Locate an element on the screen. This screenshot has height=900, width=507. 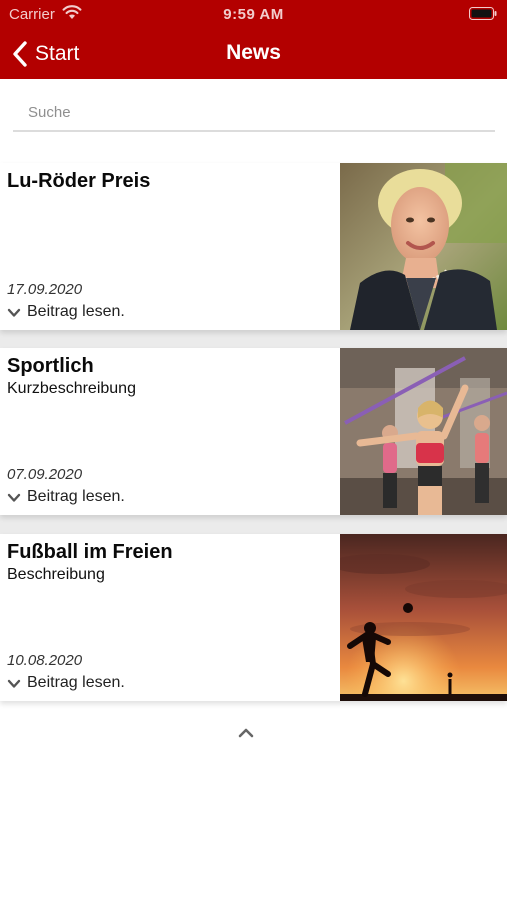
news-date: 17.09.2020 is located at coordinates (45, 289).